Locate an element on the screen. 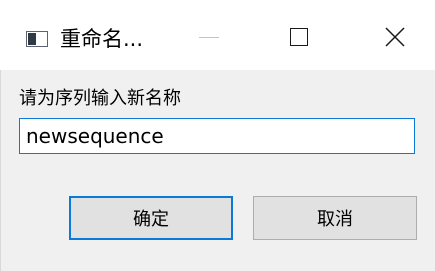 The image size is (435, 271). close-icon is located at coordinates (395, 37).